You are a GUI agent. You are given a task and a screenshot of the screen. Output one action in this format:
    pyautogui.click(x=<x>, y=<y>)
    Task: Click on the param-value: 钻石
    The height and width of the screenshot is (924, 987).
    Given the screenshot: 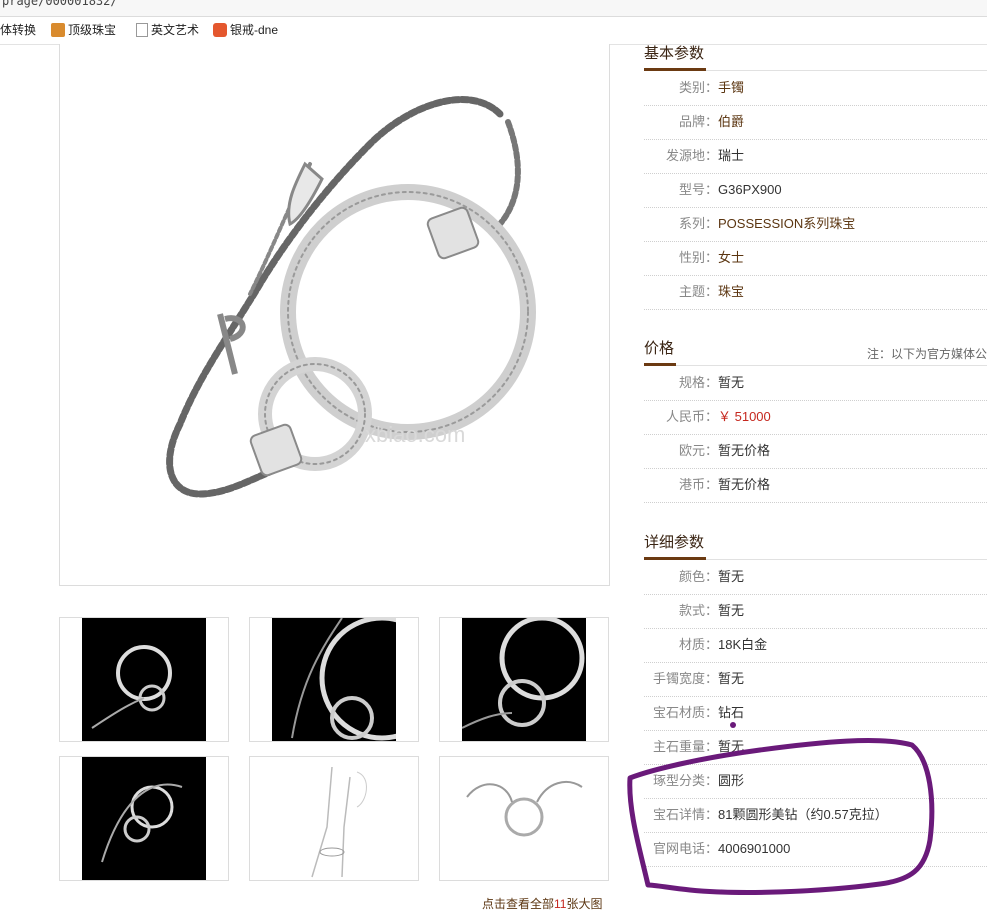 What is the action you would take?
    pyautogui.click(x=731, y=712)
    